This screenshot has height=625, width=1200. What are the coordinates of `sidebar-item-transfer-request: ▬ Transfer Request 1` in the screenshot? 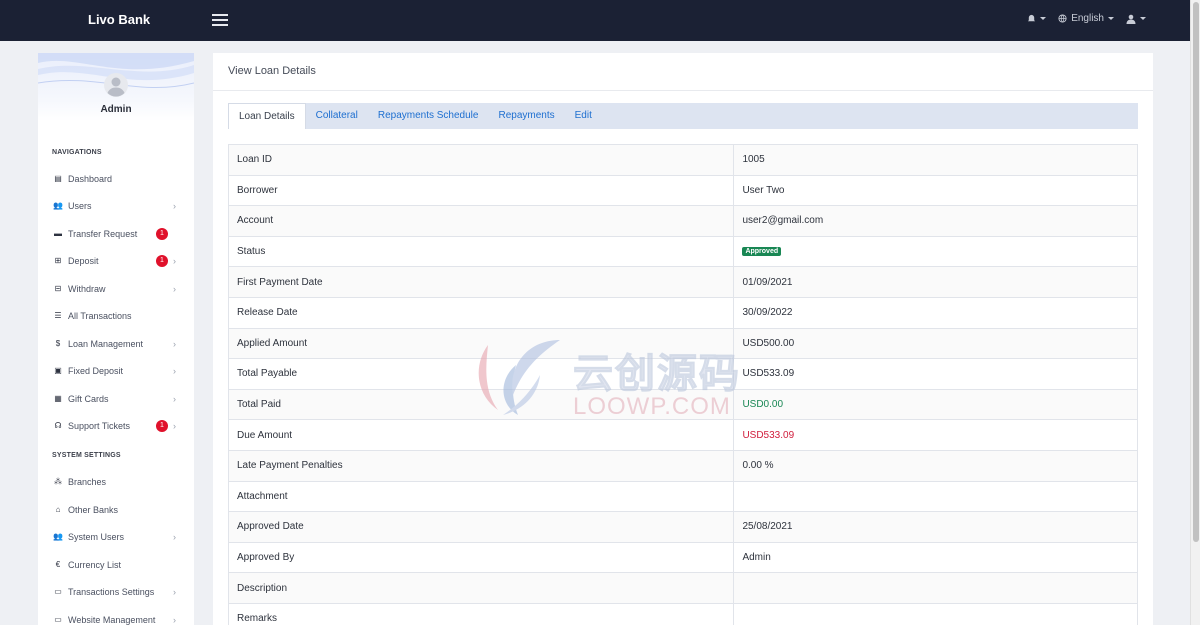 It's located at (116, 234).